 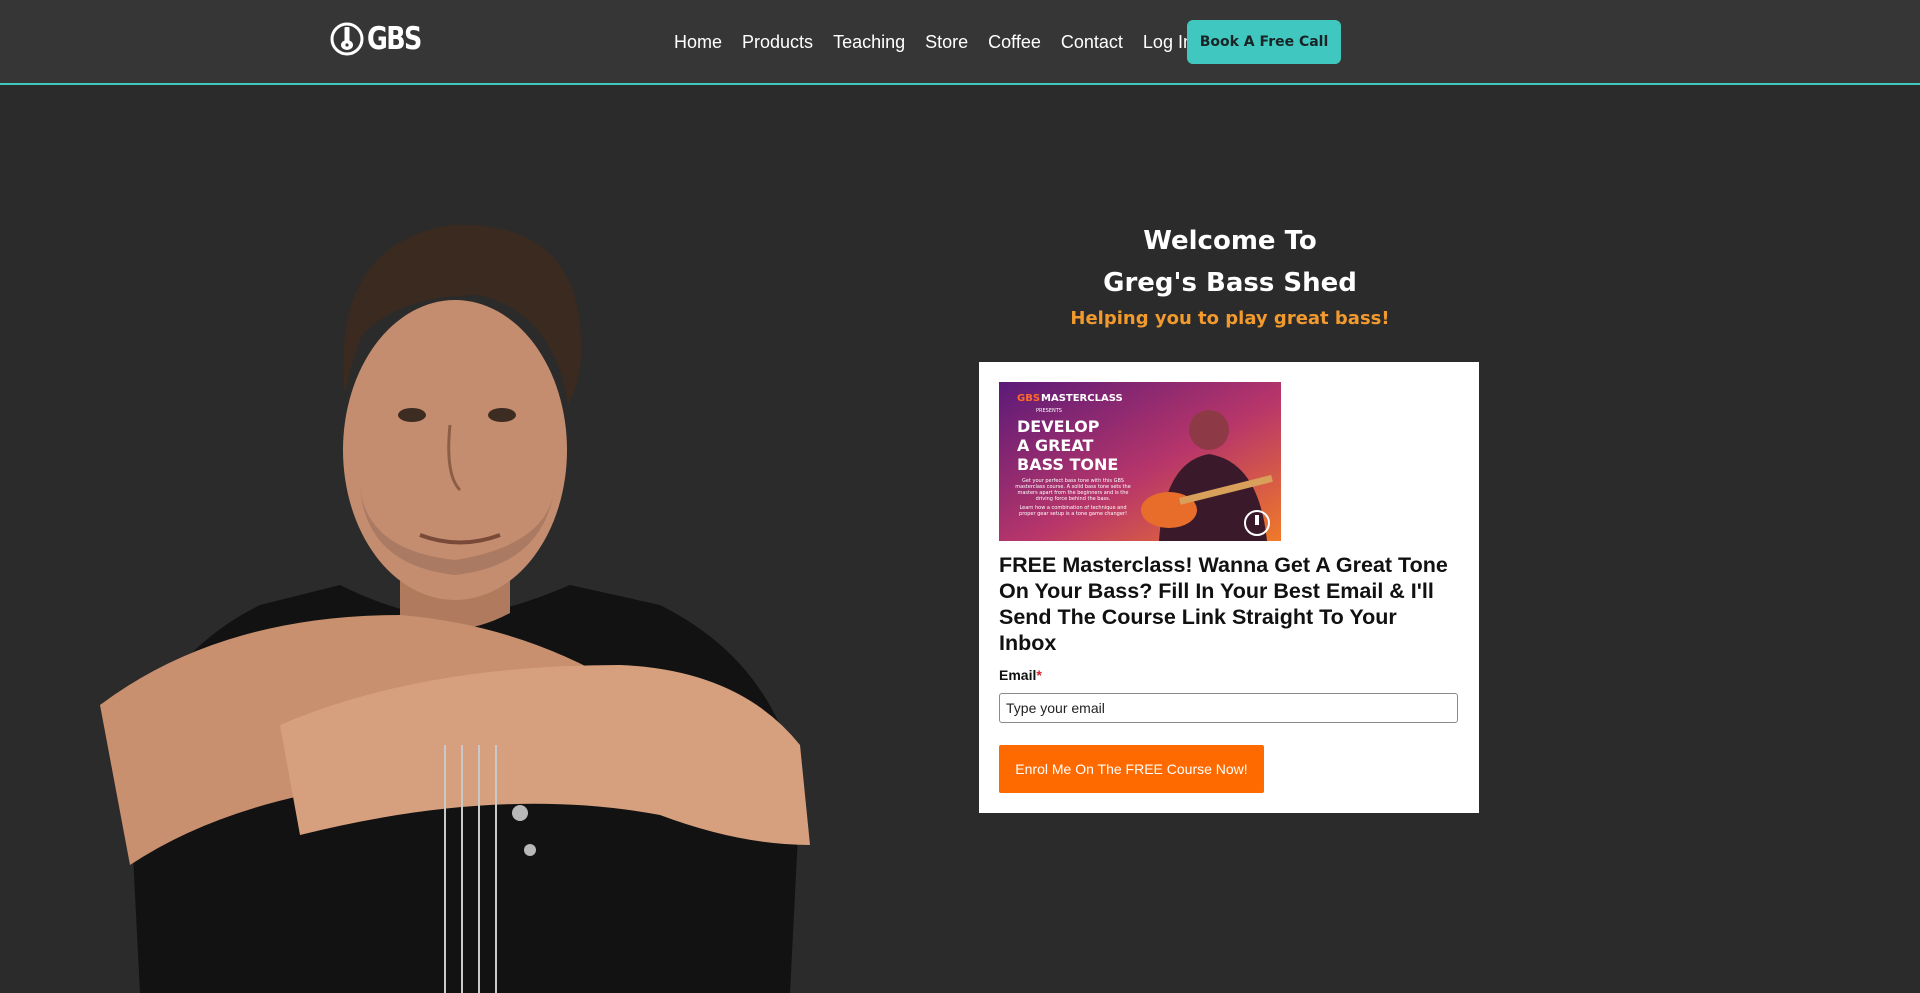 I want to click on site-logo: GBS, so click(x=381, y=39).